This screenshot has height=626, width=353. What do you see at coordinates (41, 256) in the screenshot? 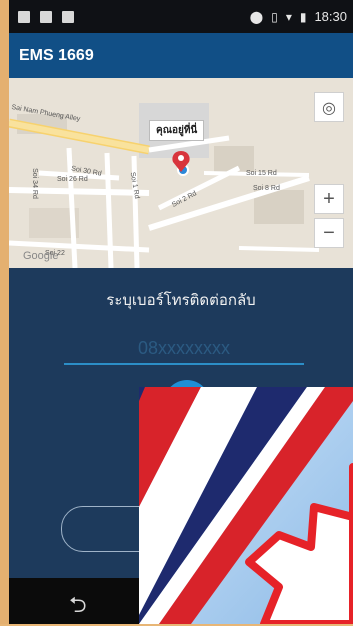
I see `google-logo: Google` at bounding box center [41, 256].